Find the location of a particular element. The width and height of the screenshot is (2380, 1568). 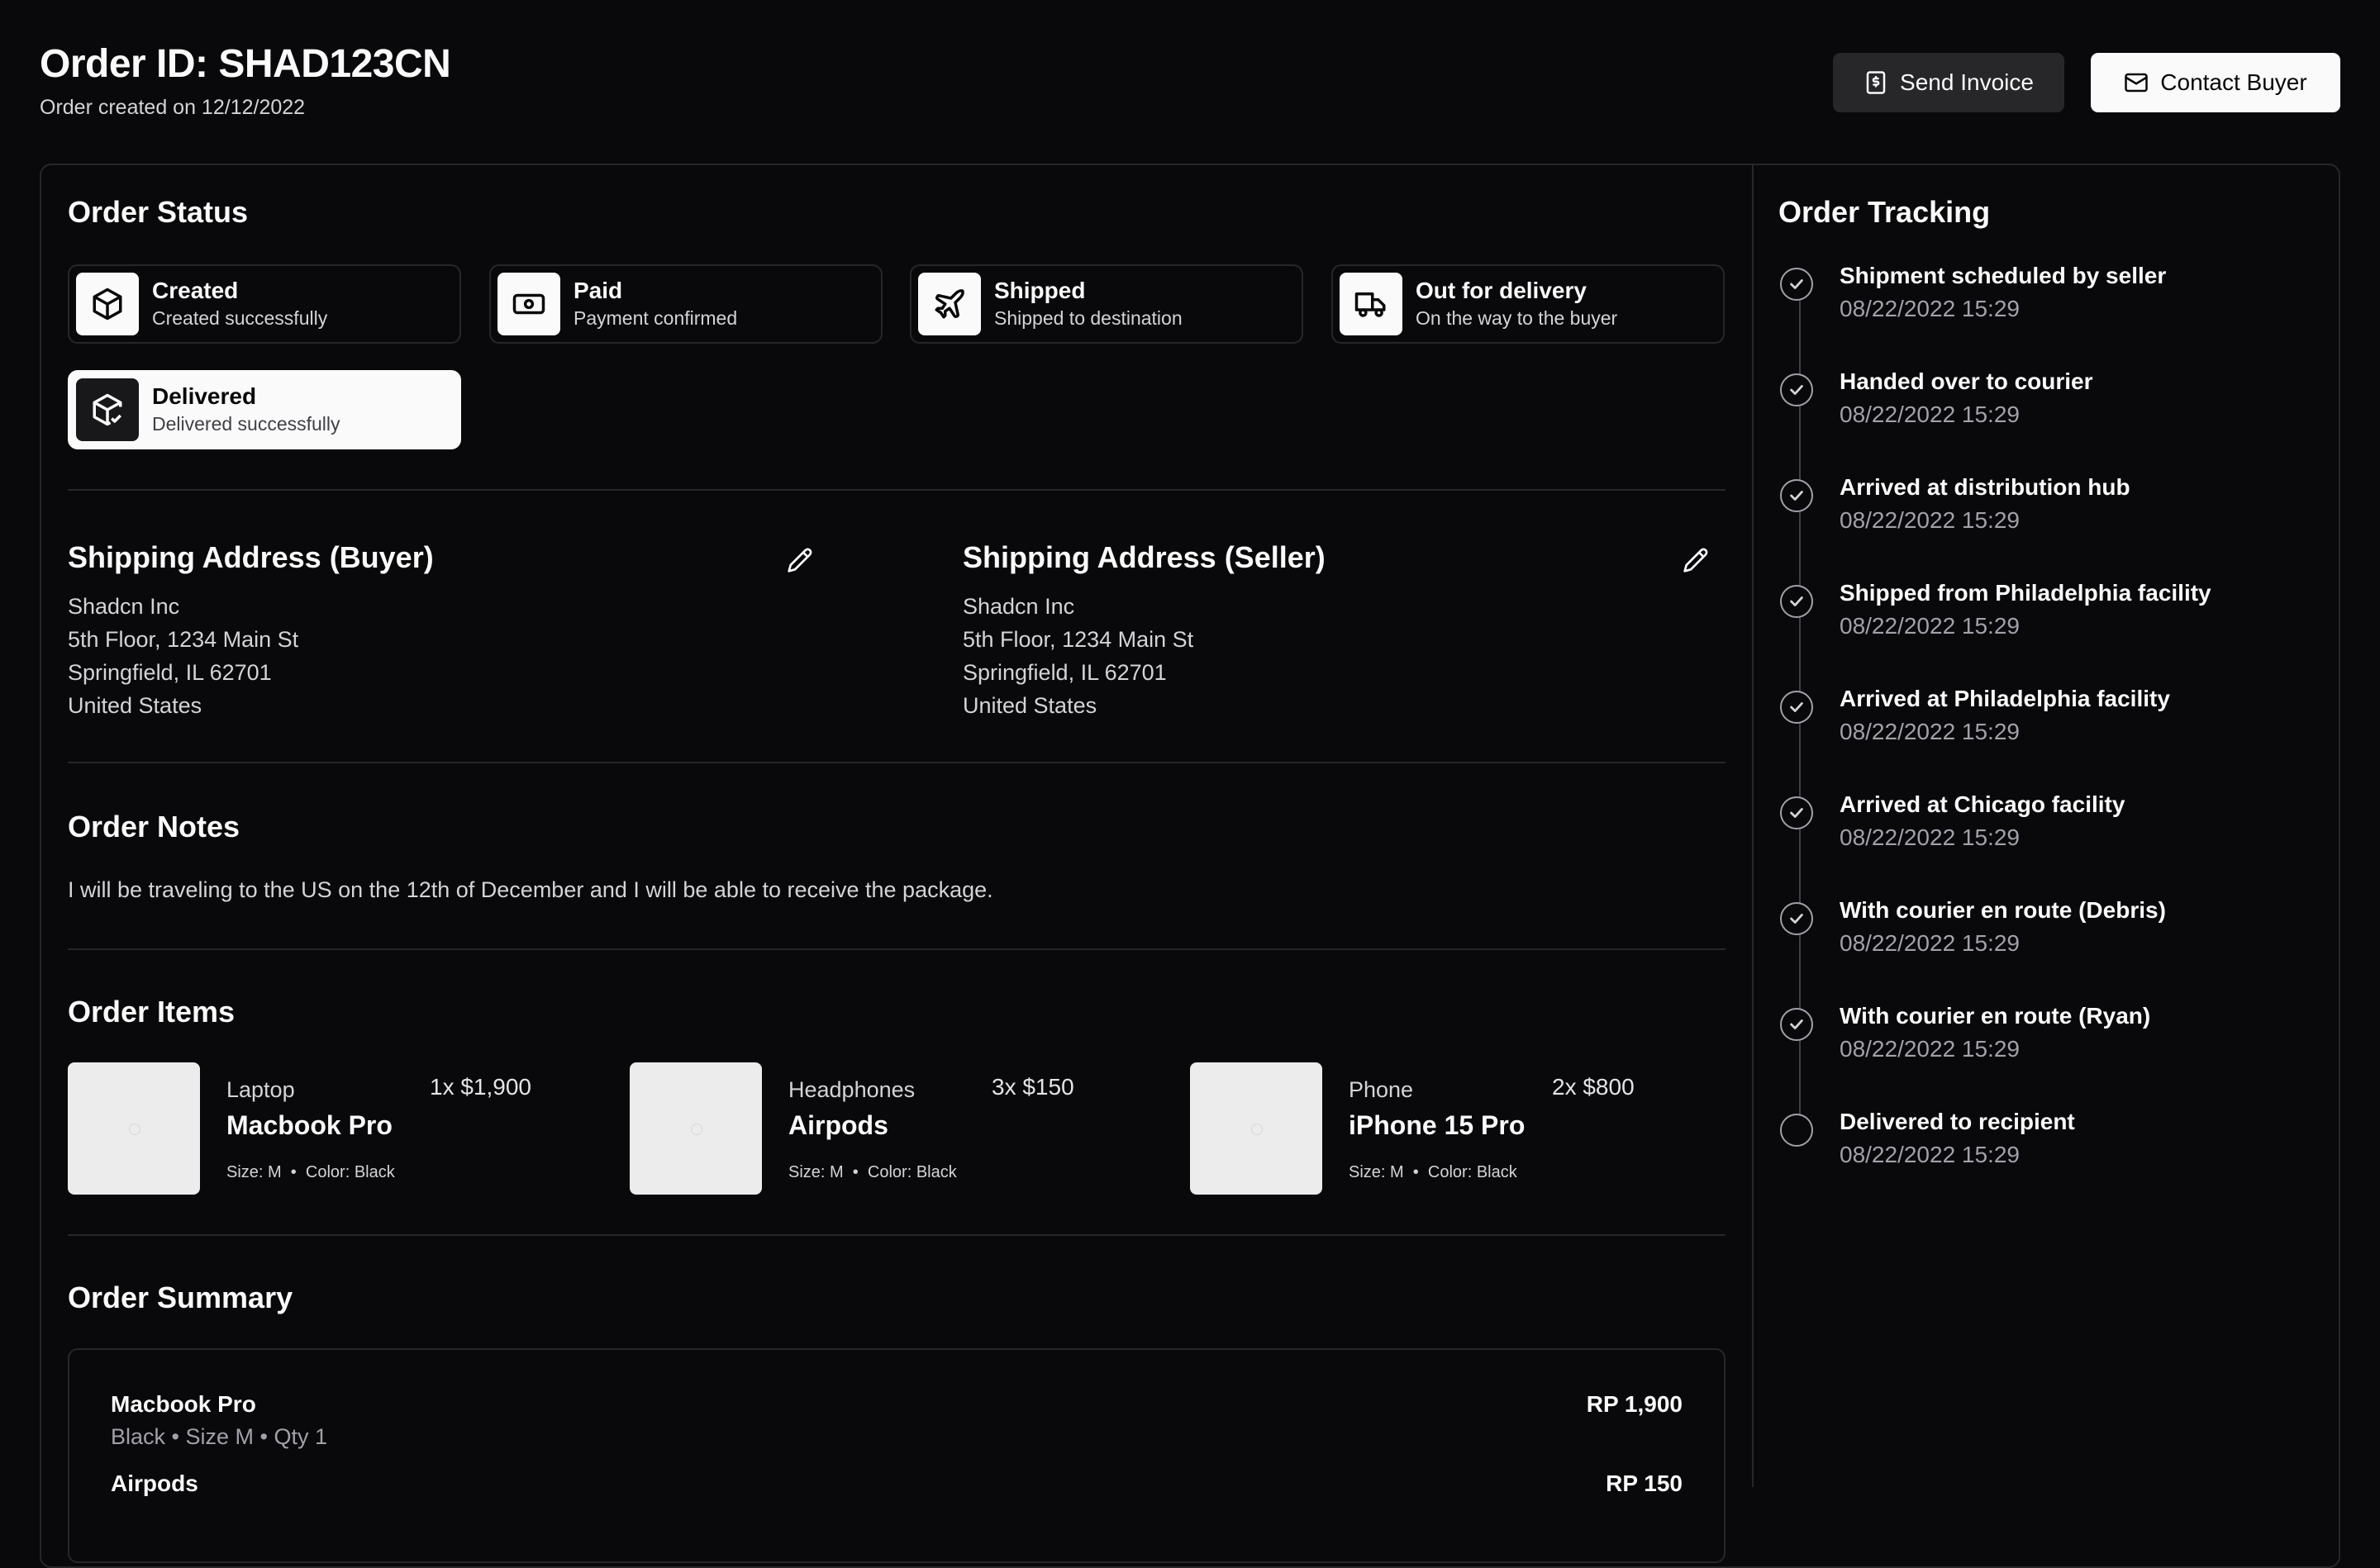

tracking-event-title: With courier en route (Debris) is located at coordinates (2003, 910).